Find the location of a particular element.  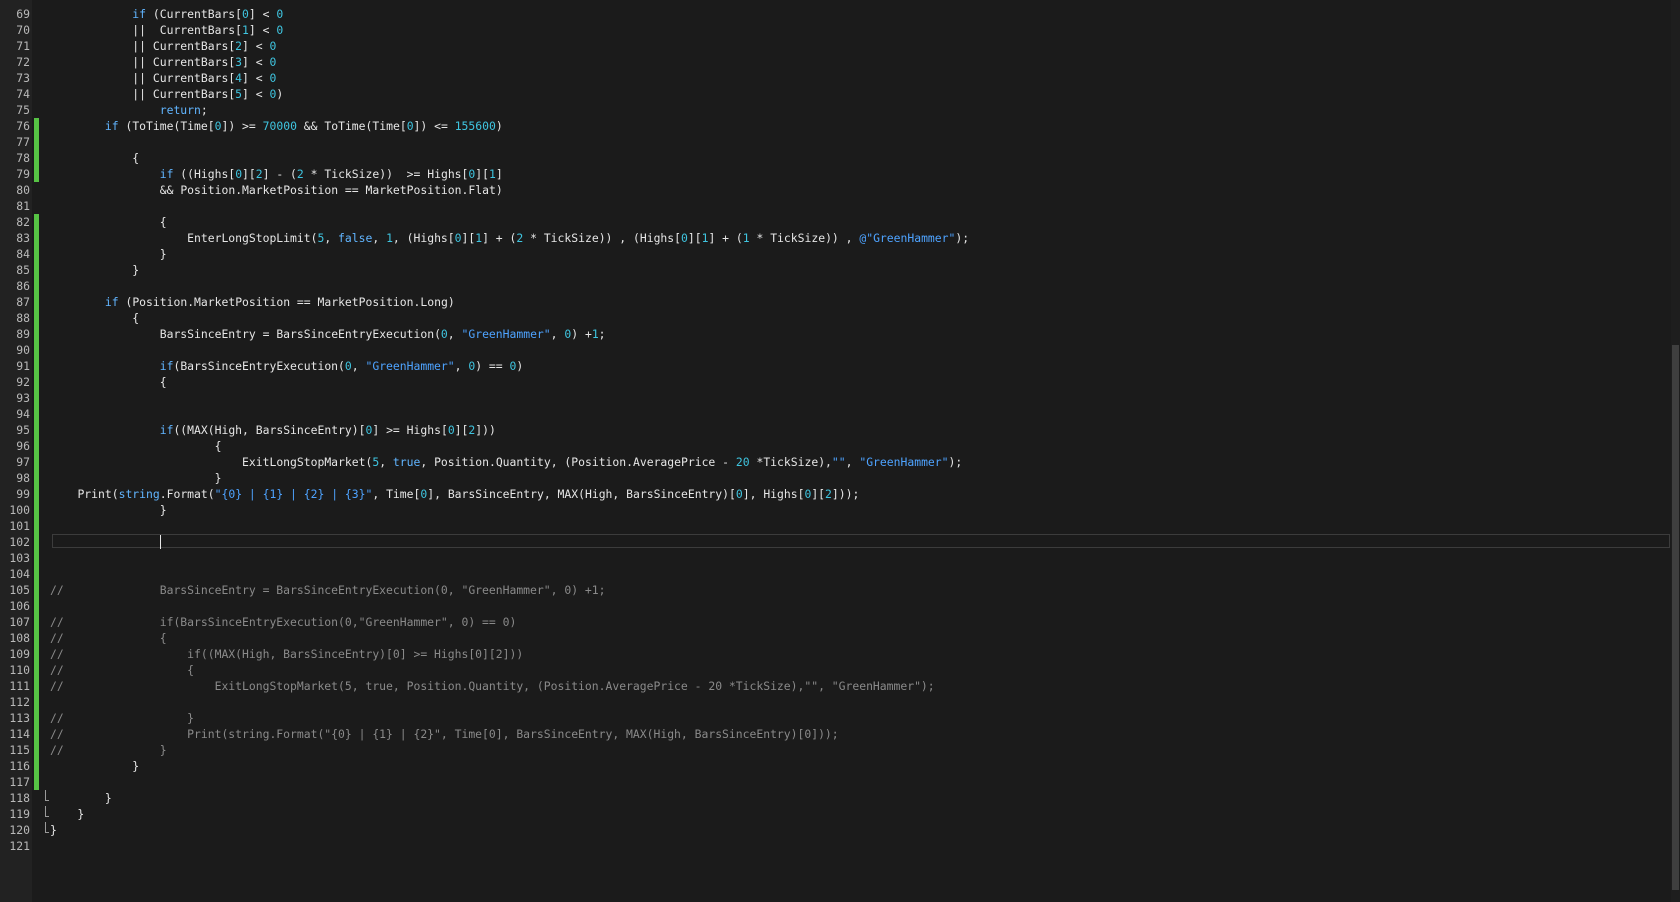

code-line: 85 } is located at coordinates (840, 270).